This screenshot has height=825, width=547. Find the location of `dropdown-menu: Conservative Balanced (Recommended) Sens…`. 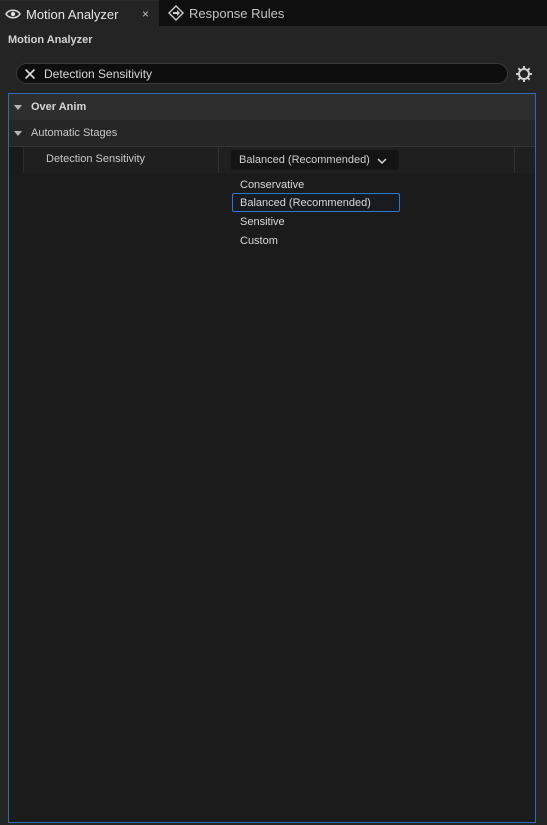

dropdown-menu: Conservative Balanced (Recommended) Sens… is located at coordinates (317, 211).